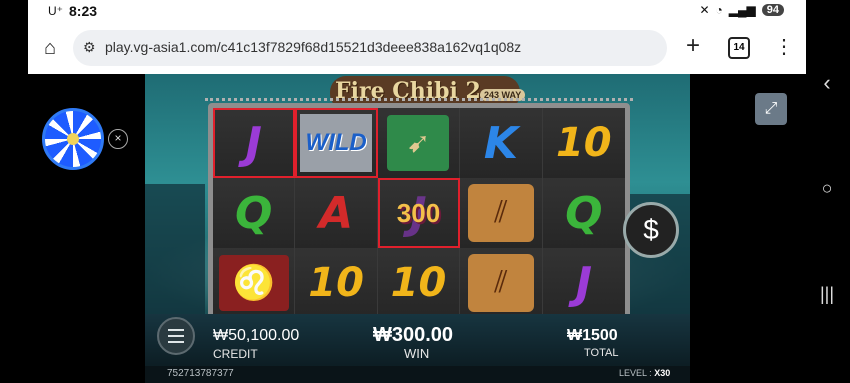  I want to click on wild-label: WILD, so click(336, 142).